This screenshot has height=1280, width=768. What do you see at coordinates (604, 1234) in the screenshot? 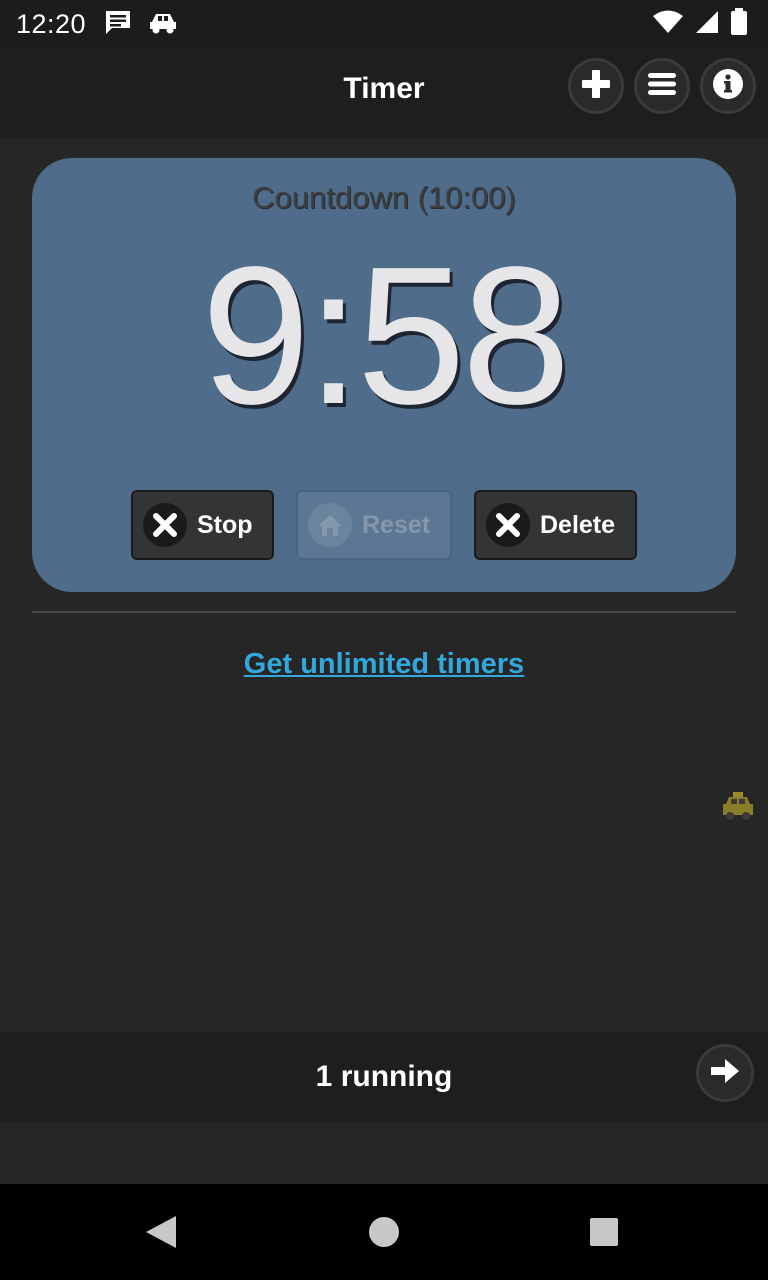
I see `recents-icon` at bounding box center [604, 1234].